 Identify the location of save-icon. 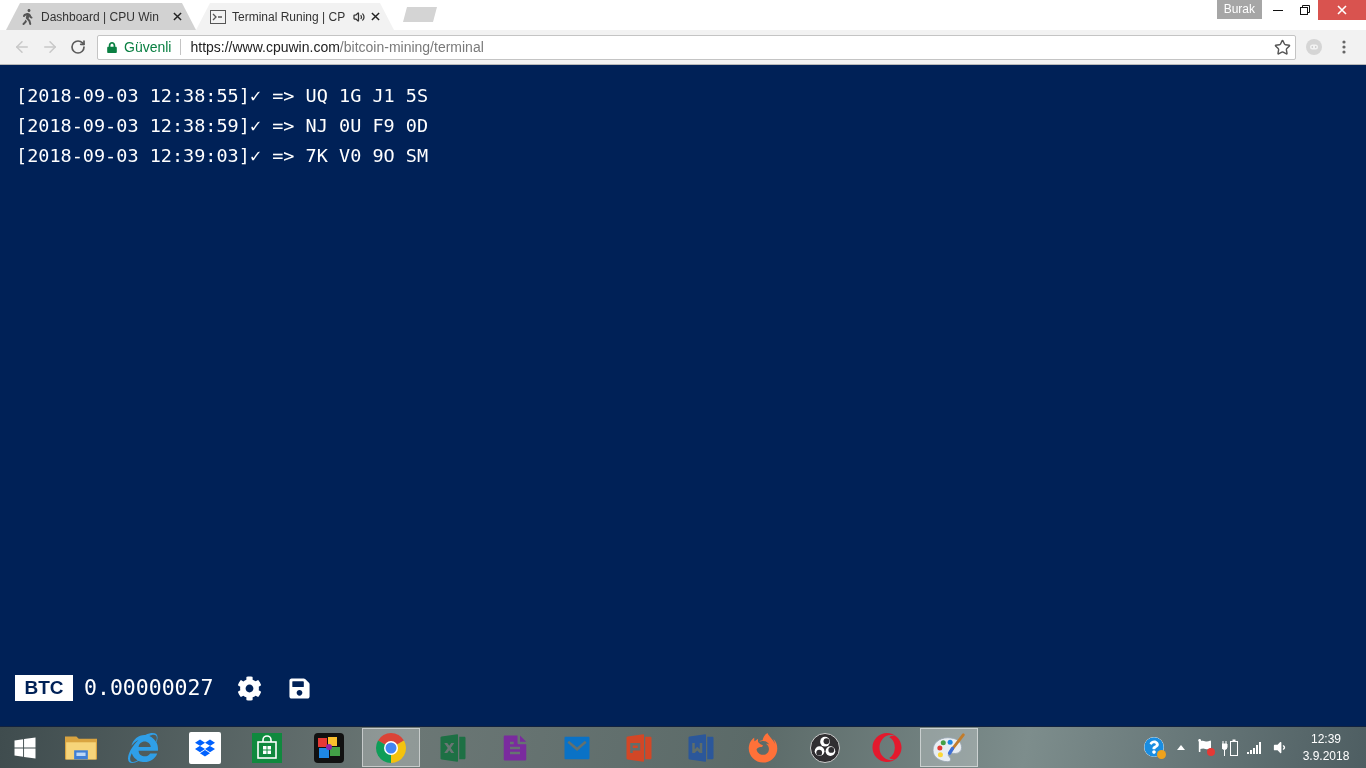
(300, 688).